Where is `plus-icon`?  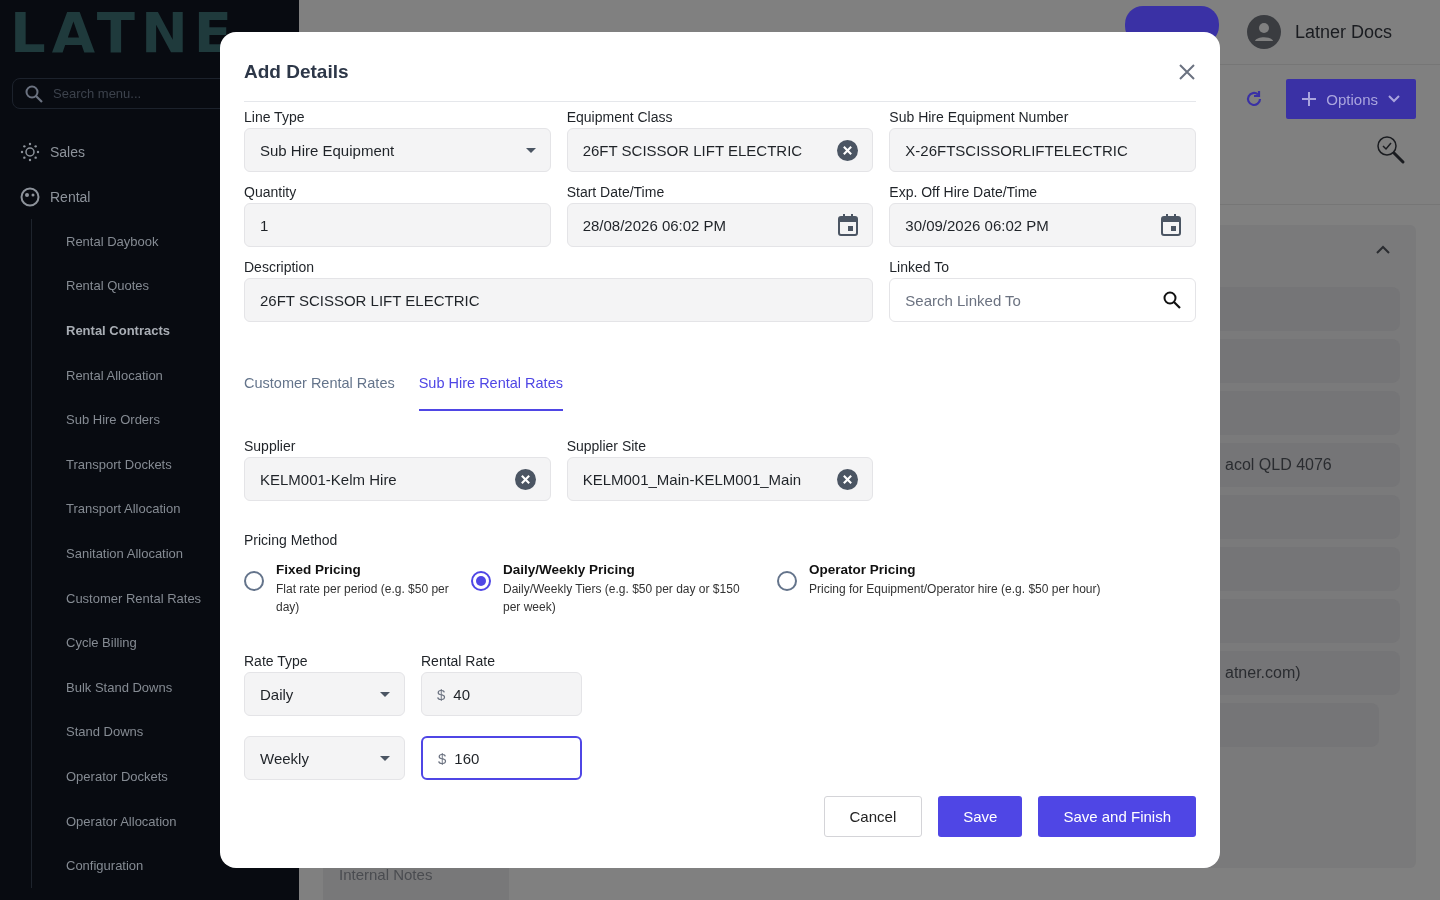 plus-icon is located at coordinates (1309, 99).